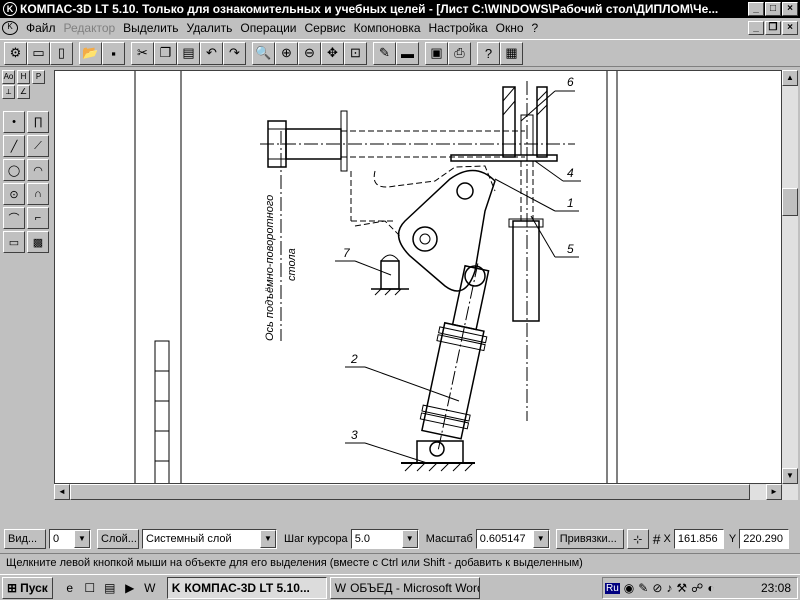 The image size is (800, 600). Describe the element at coordinates (61, 53) in the screenshot. I see `new-sheet-icon: ▯` at that location.